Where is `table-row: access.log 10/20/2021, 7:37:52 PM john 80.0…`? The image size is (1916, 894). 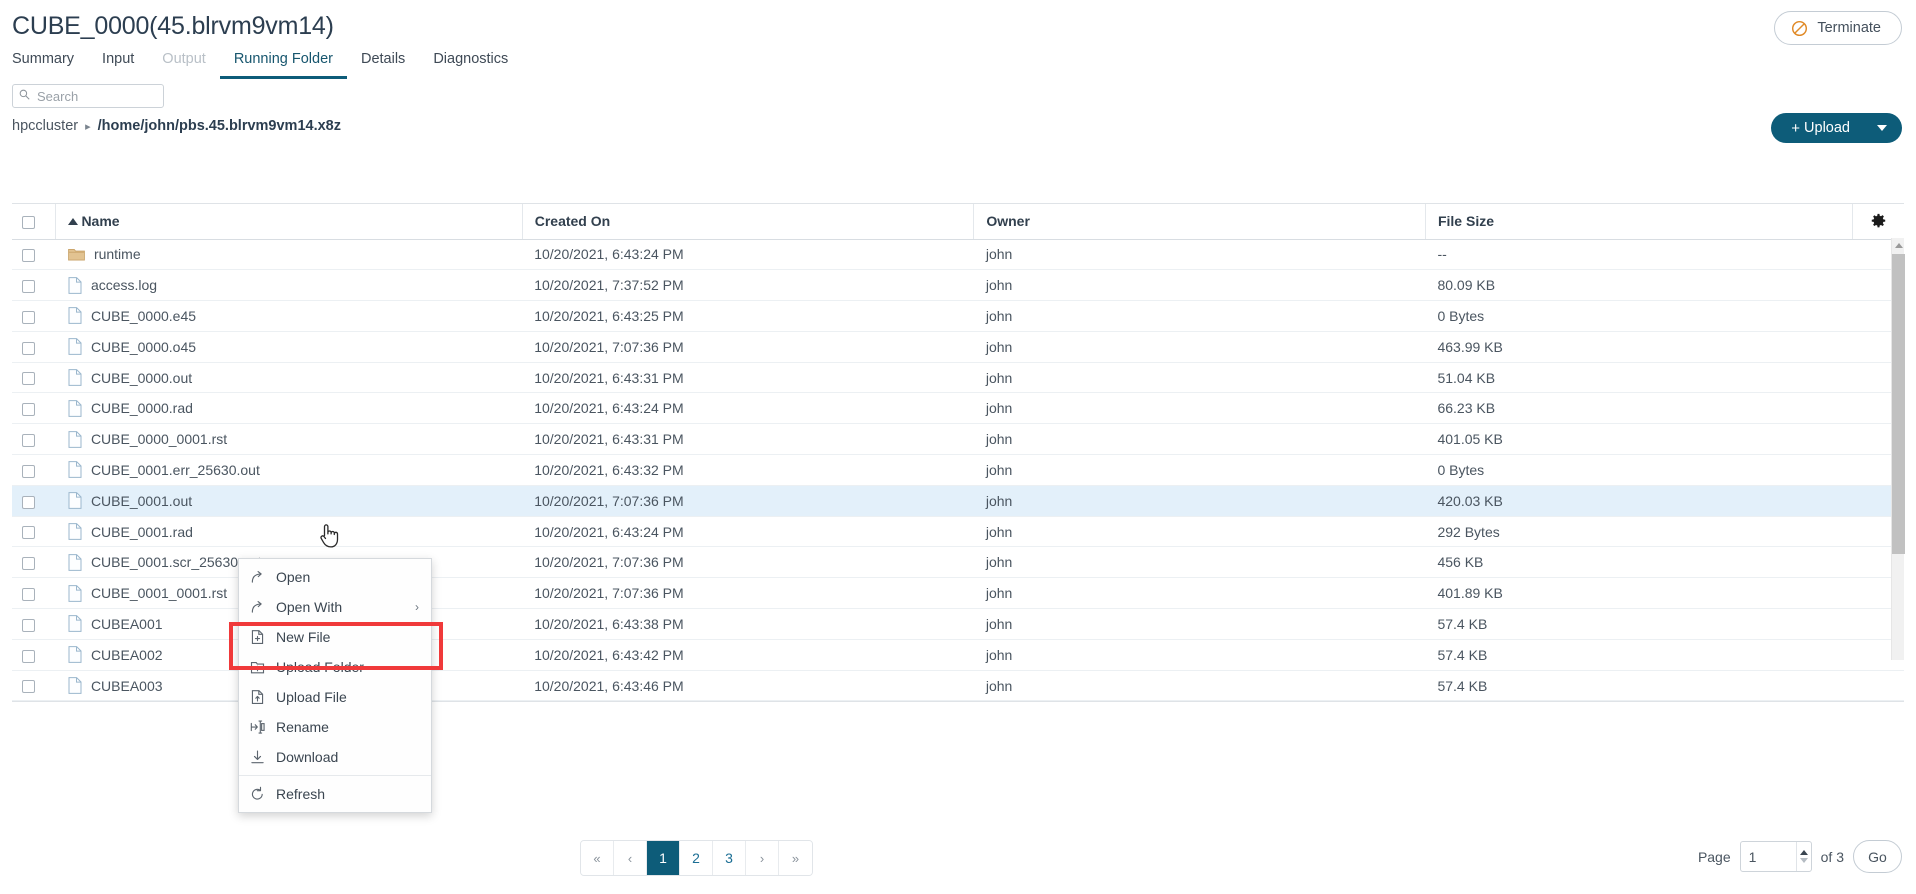
table-row: access.log 10/20/2021, 7:37:52 PM john 80.0… is located at coordinates (958, 285).